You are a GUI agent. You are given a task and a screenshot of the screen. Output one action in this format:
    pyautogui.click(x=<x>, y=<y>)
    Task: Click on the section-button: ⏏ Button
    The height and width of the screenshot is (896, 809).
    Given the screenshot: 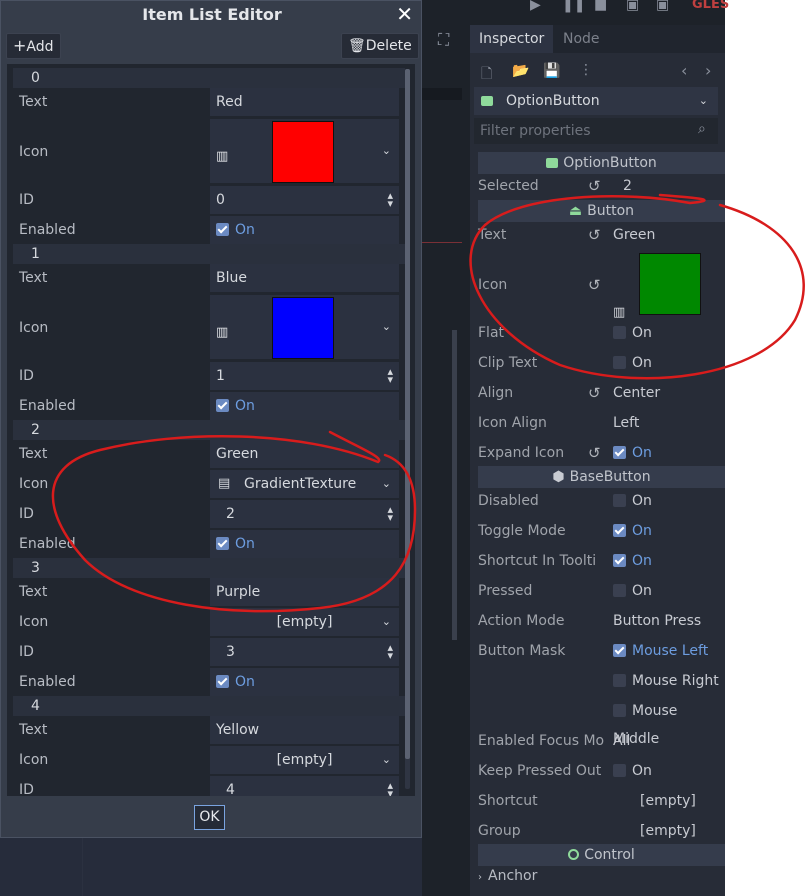 What is the action you would take?
    pyautogui.click(x=601, y=211)
    